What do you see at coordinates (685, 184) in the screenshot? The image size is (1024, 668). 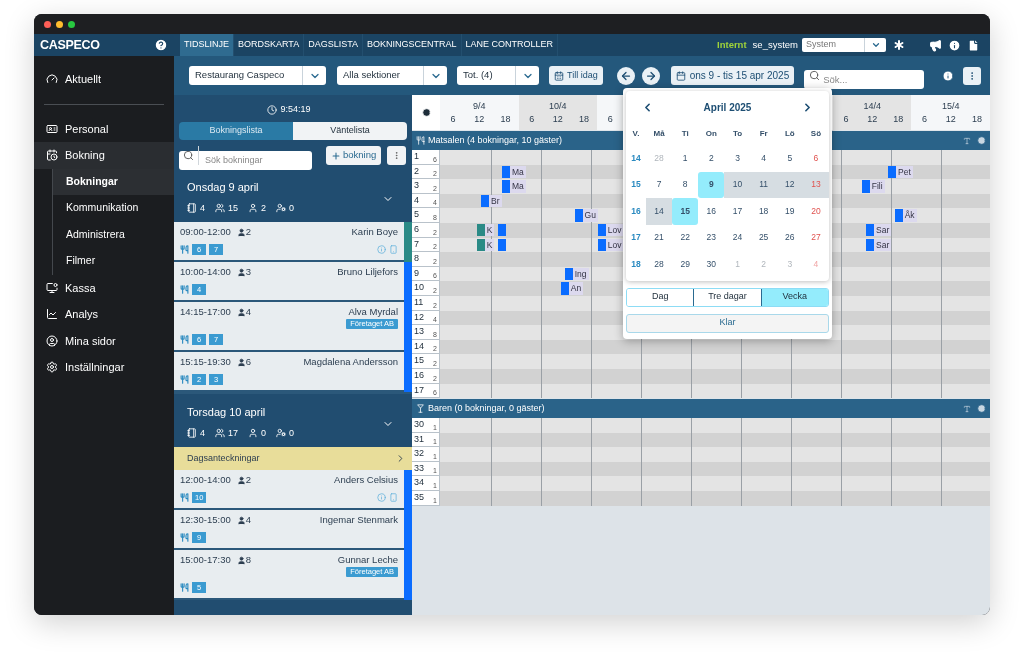 I see `calendar-day: 8` at bounding box center [685, 184].